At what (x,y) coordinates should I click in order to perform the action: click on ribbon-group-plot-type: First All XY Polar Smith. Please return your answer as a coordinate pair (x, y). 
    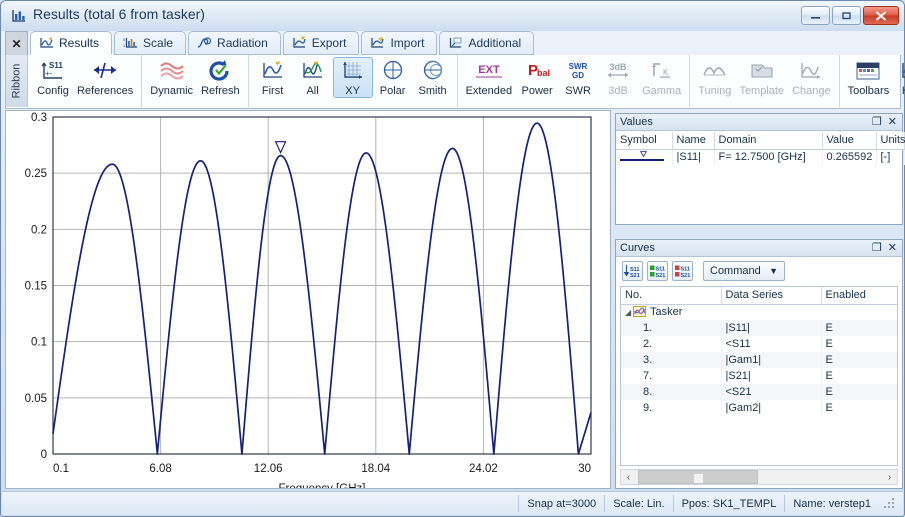
    Looking at the image, I should click on (353, 81).